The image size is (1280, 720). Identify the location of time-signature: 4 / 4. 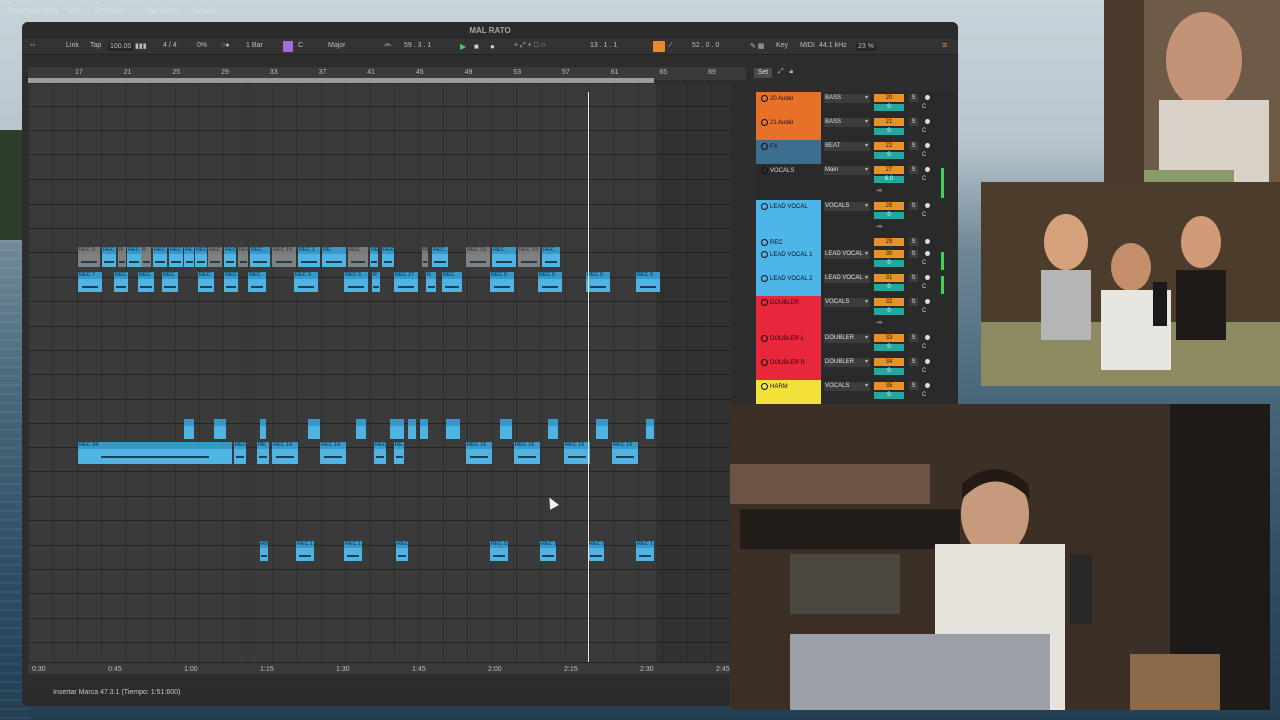
(170, 45).